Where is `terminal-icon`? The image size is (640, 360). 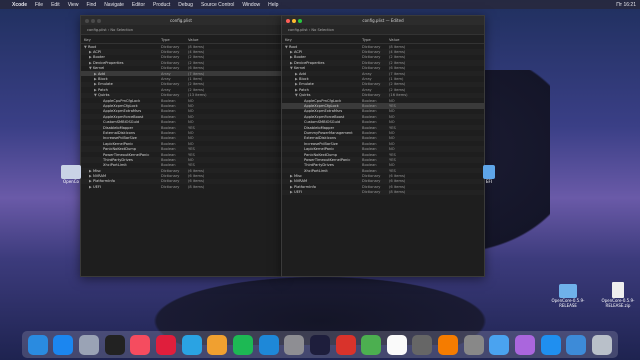
terminal-icon is located at coordinates (114, 344).